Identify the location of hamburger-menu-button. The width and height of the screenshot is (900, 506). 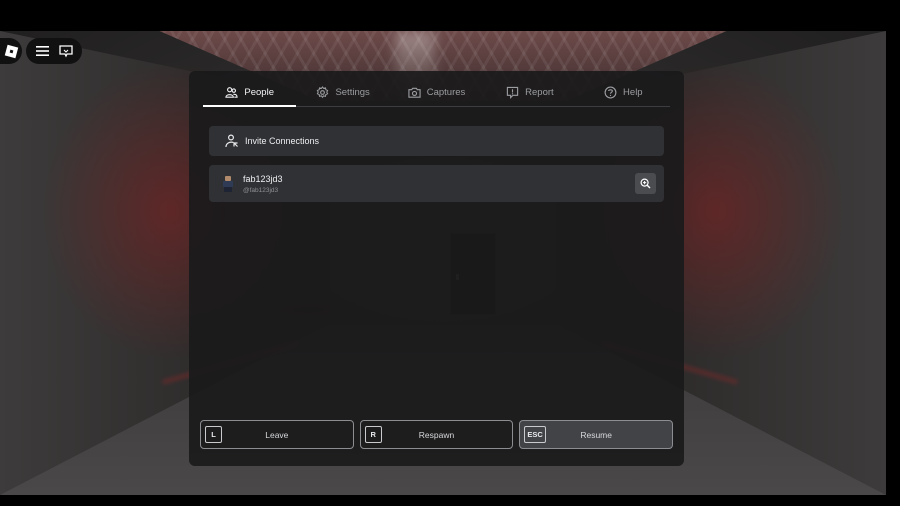
(42, 51).